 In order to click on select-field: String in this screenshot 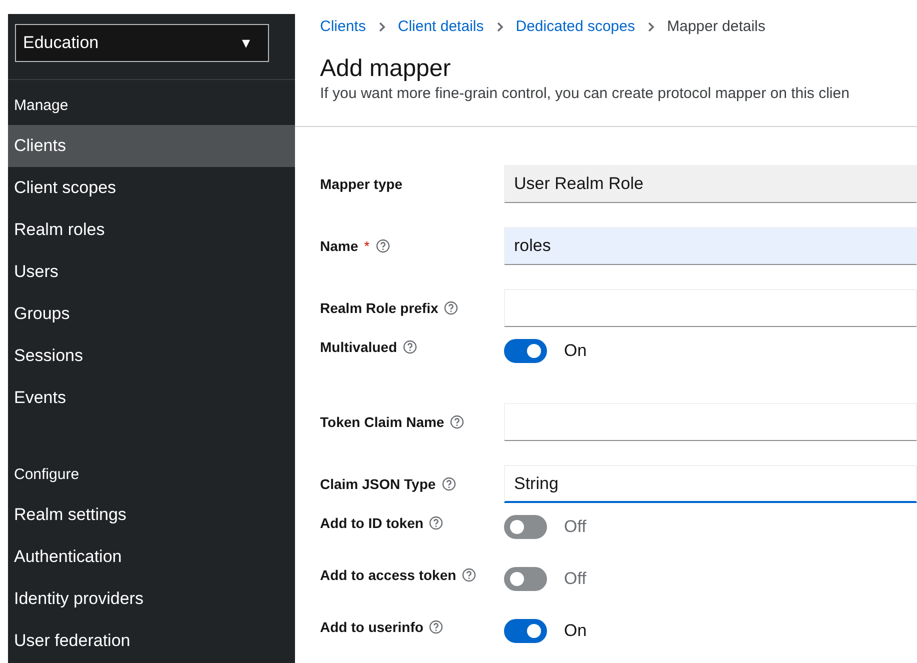, I will do `click(710, 484)`.